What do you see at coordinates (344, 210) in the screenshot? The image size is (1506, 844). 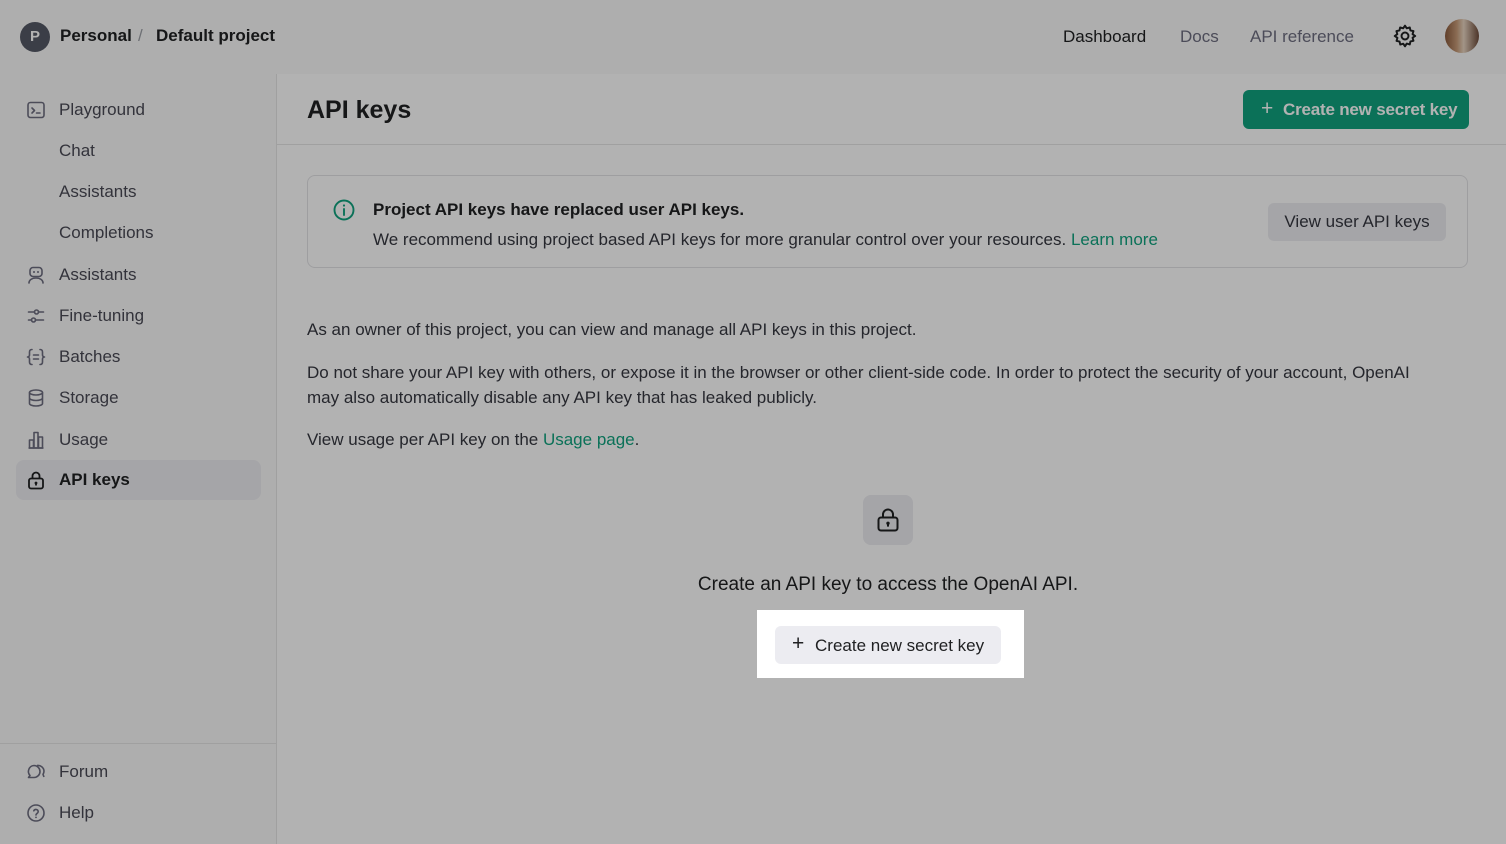 I see `info-icon` at bounding box center [344, 210].